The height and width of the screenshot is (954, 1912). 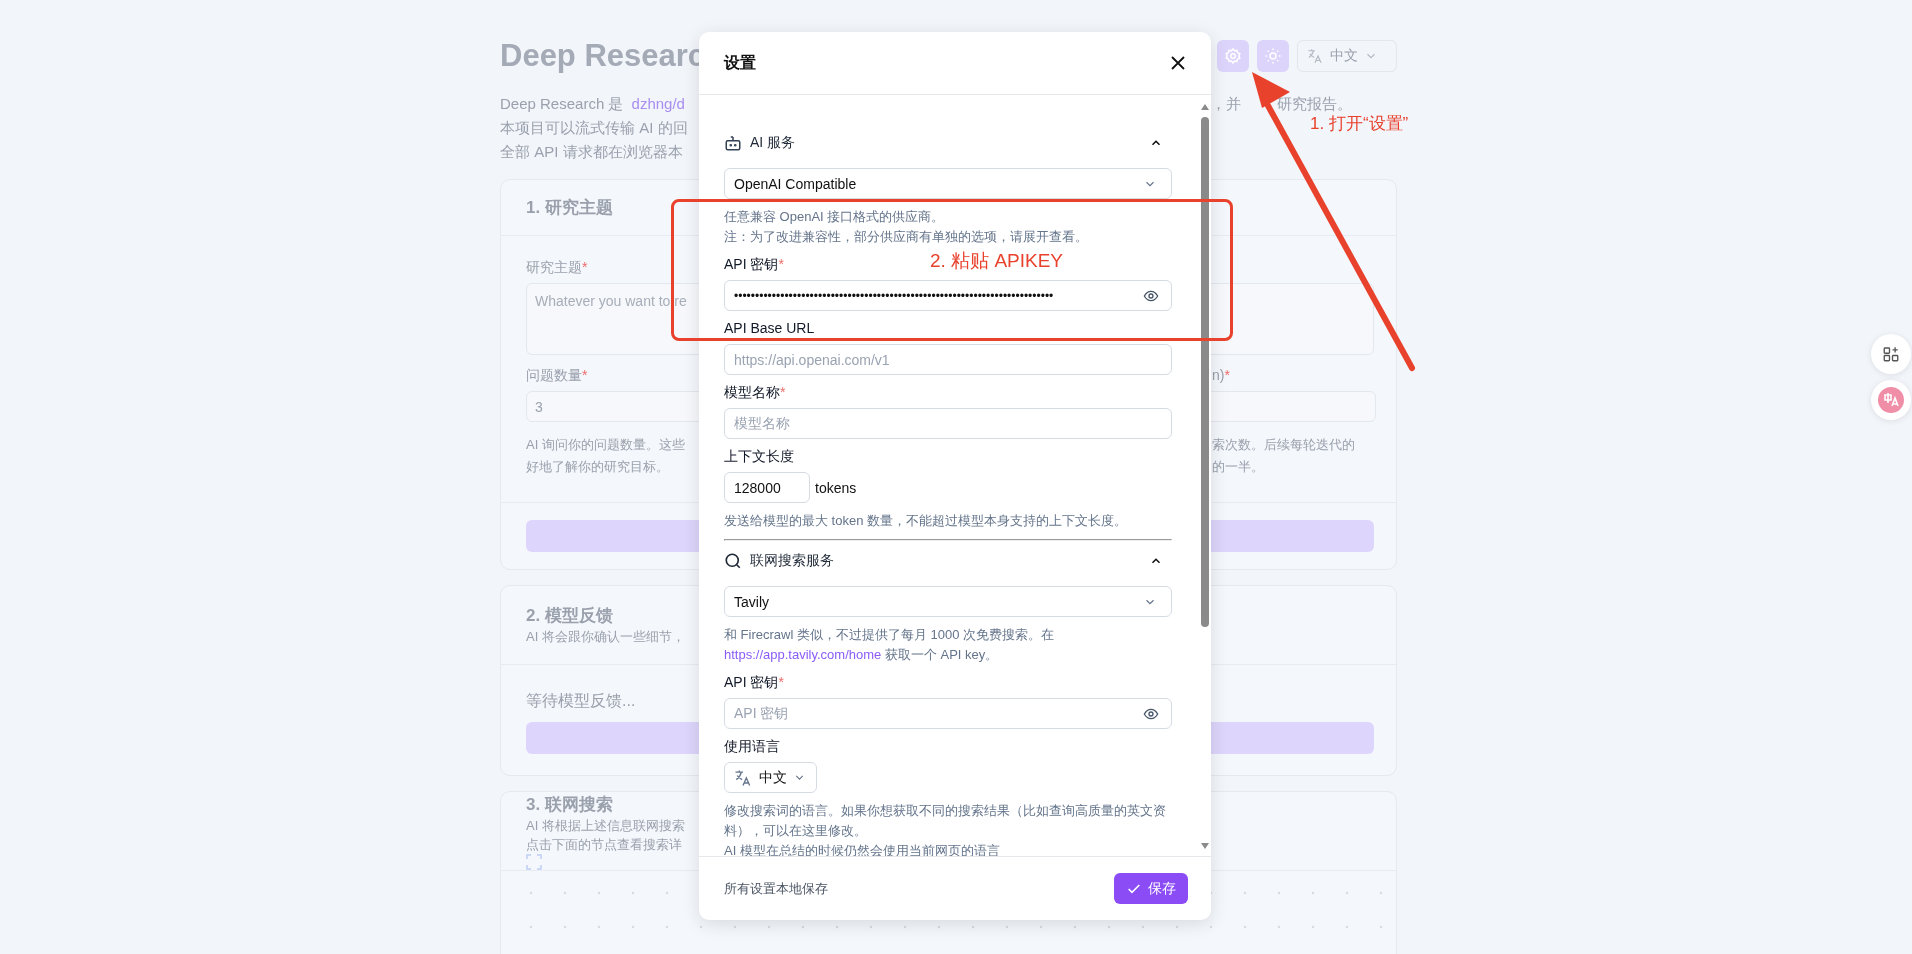 I want to click on card-title: 2. 模型反馈, so click(x=569, y=616).